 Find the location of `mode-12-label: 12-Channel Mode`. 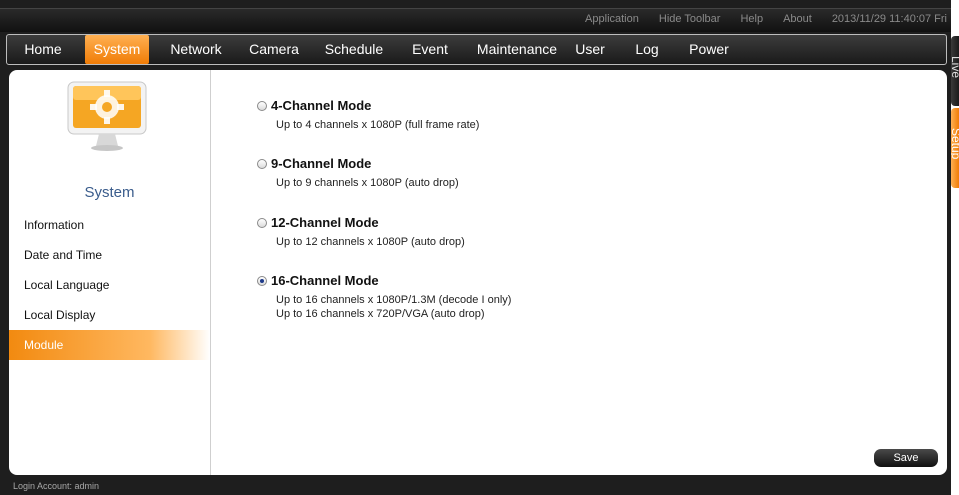

mode-12-label: 12-Channel Mode is located at coordinates (325, 222).